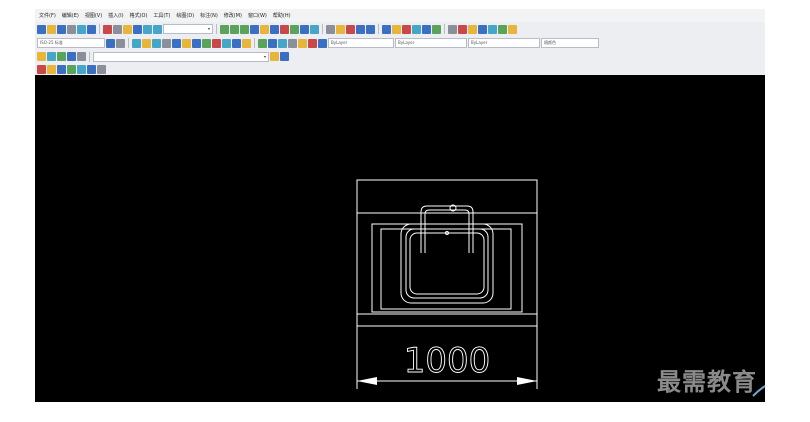  Describe the element at coordinates (93, 15) in the screenshot. I see `menu-view: 视图(V)` at that location.